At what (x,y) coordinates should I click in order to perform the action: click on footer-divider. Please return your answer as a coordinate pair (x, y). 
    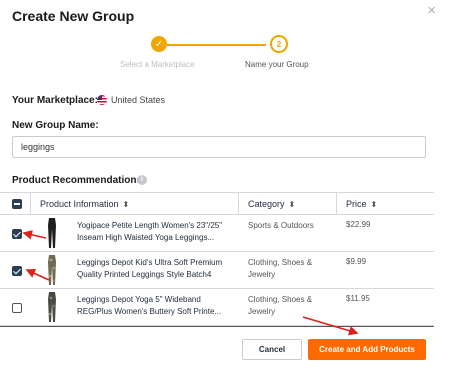
    Looking at the image, I should click on (217, 326).